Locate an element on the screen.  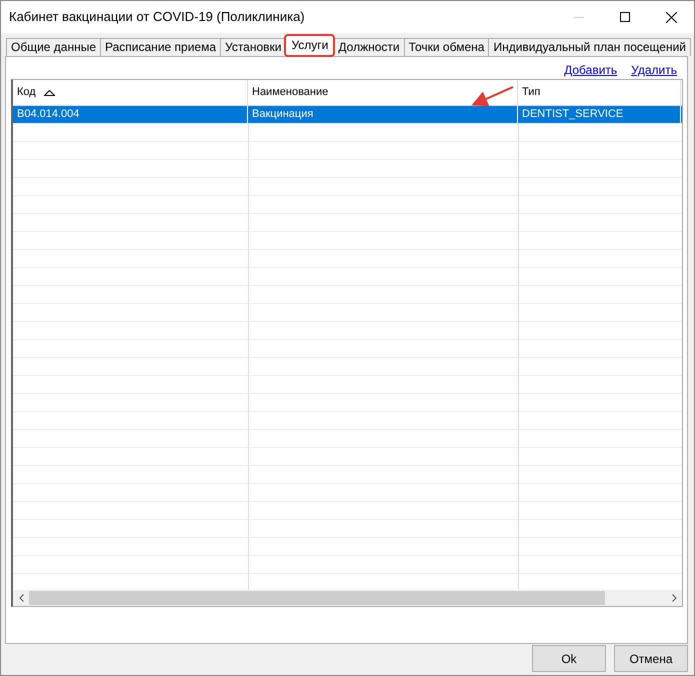
link: Добавить is located at coordinates (591, 70).